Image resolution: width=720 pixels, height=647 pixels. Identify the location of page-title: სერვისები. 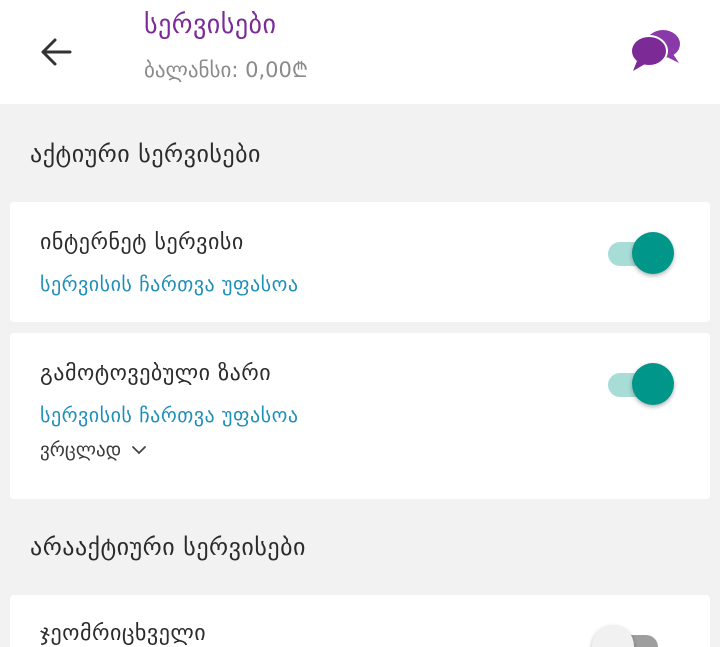
(210, 25).